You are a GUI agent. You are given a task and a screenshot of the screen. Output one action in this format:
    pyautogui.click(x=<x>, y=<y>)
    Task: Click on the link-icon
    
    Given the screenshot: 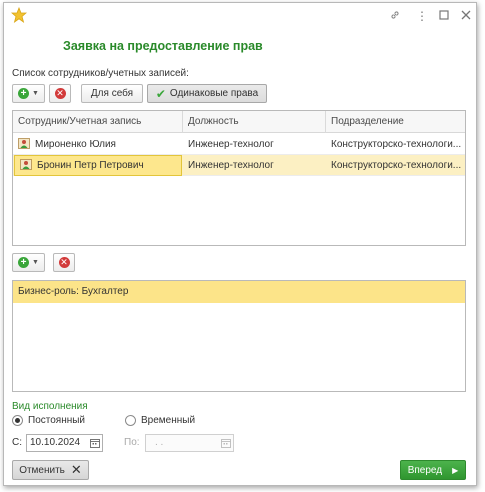 What is the action you would take?
    pyautogui.click(x=395, y=16)
    